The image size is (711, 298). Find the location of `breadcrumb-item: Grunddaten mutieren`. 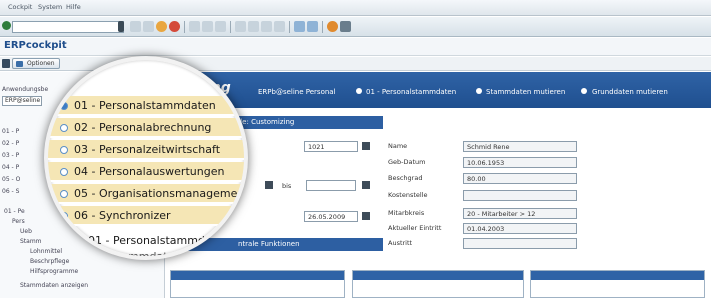

breadcrumb-item: Grunddaten mutieren is located at coordinates (630, 92).